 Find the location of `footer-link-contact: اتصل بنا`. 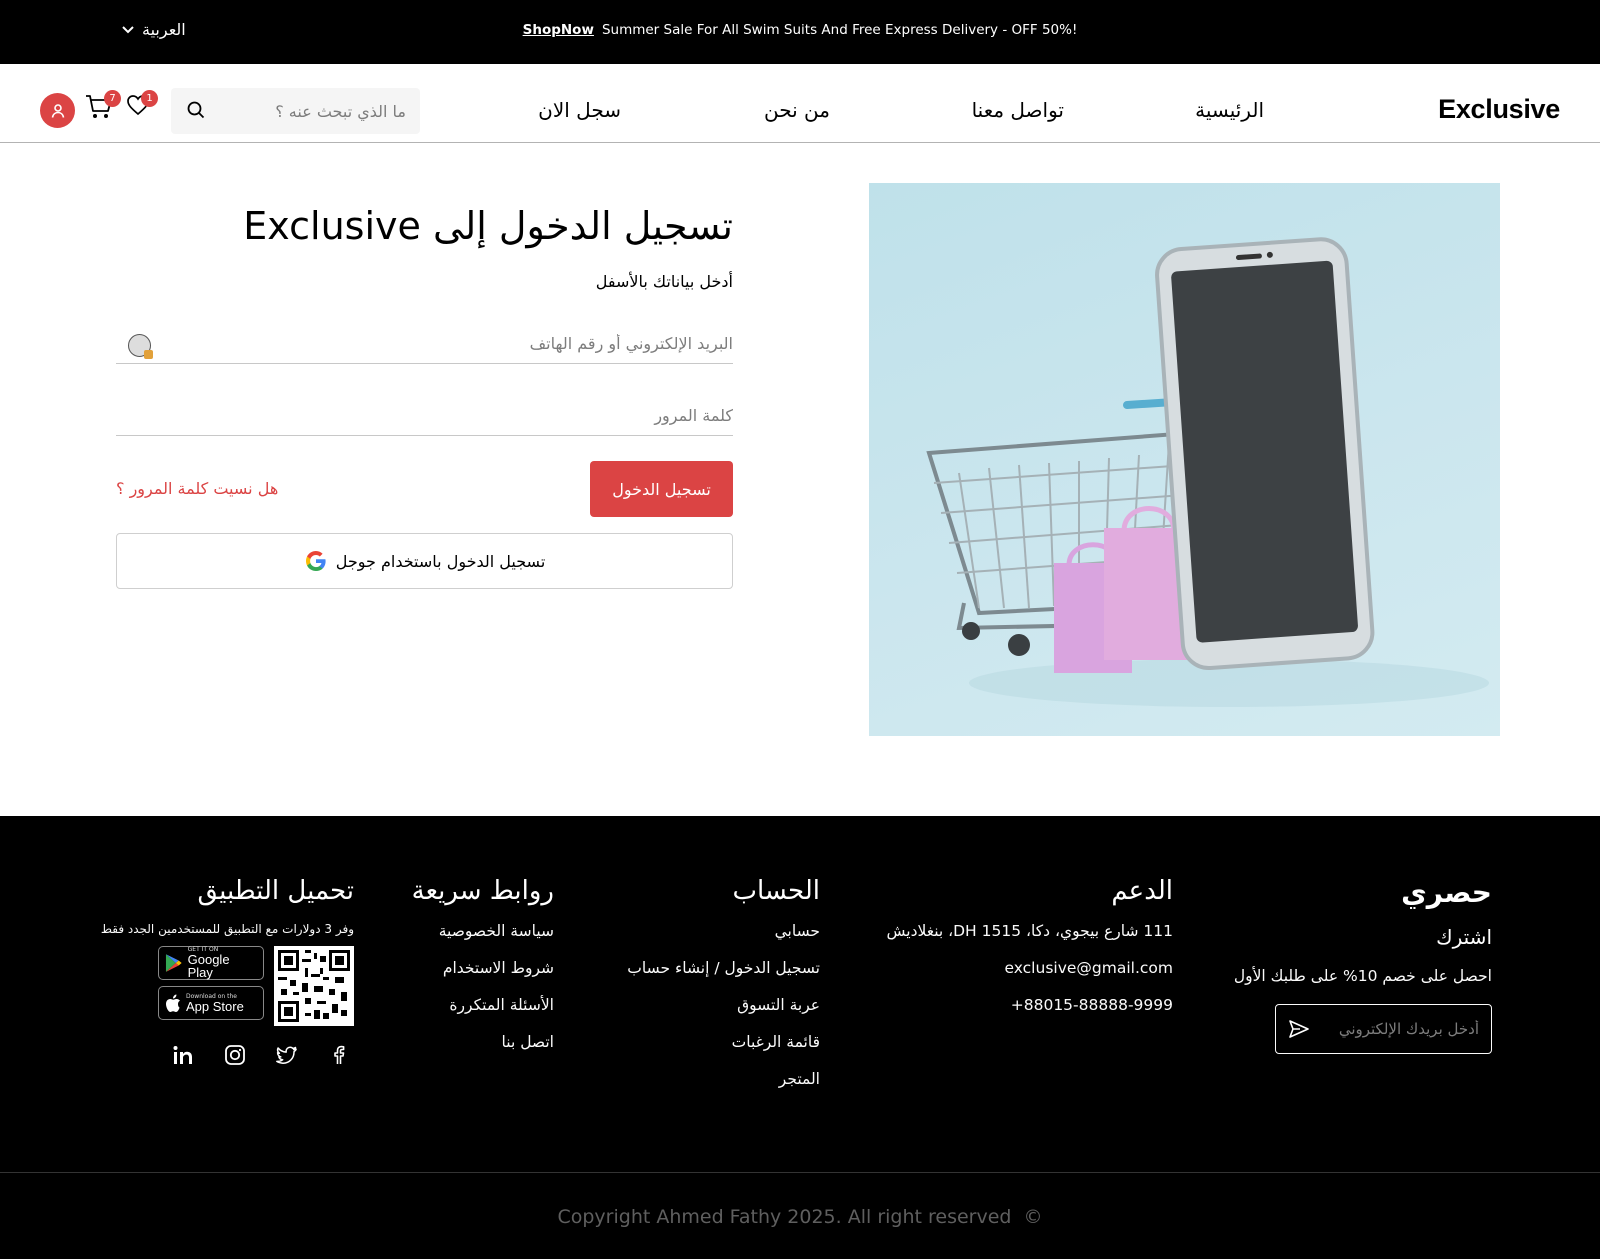

footer-link-contact: اتصل بنا is located at coordinates (483, 1042).